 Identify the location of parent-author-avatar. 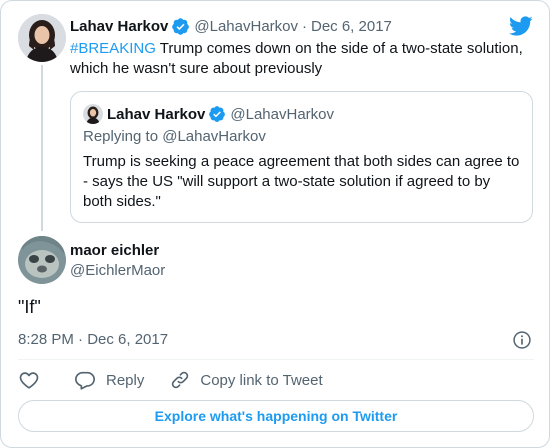
(42, 38).